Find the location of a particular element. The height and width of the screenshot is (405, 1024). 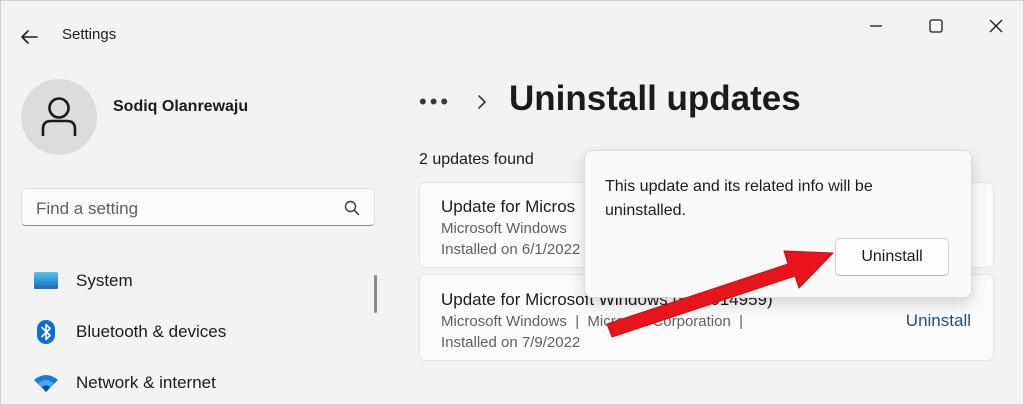

breadcrumb: ••• is located at coordinates (456, 102).